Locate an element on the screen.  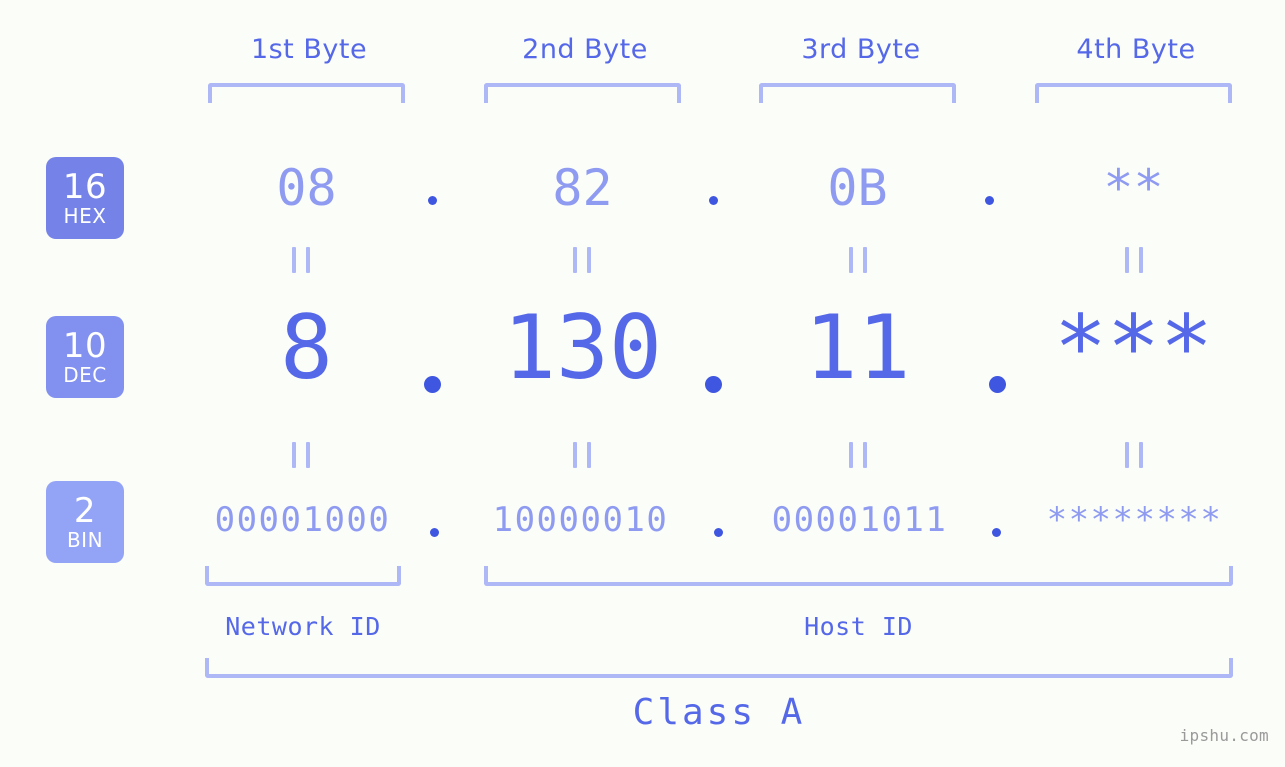
base-badge-bin-number: 2 is located at coordinates (85, 510).